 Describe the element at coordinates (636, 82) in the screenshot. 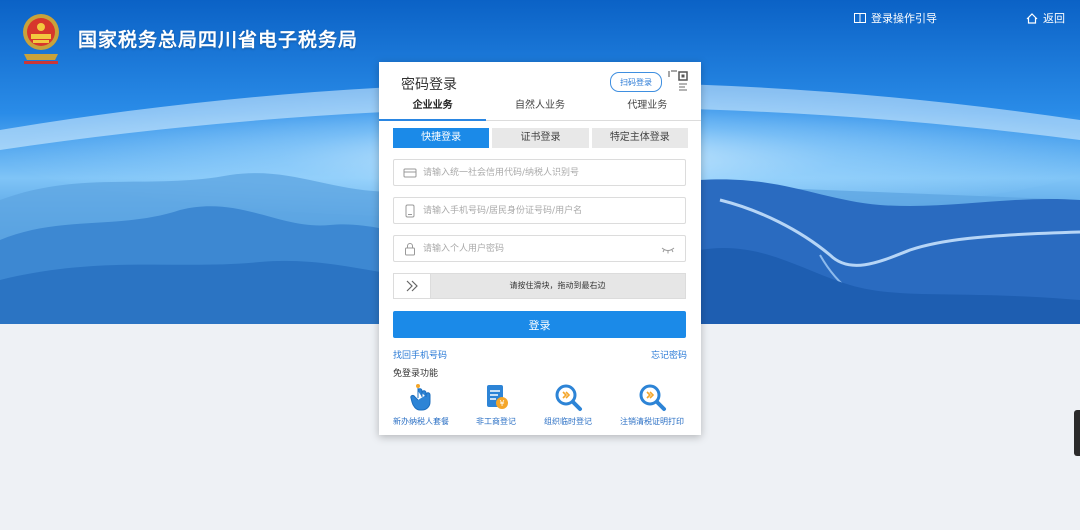

I see `qr-login-button: 扫码登录` at that location.